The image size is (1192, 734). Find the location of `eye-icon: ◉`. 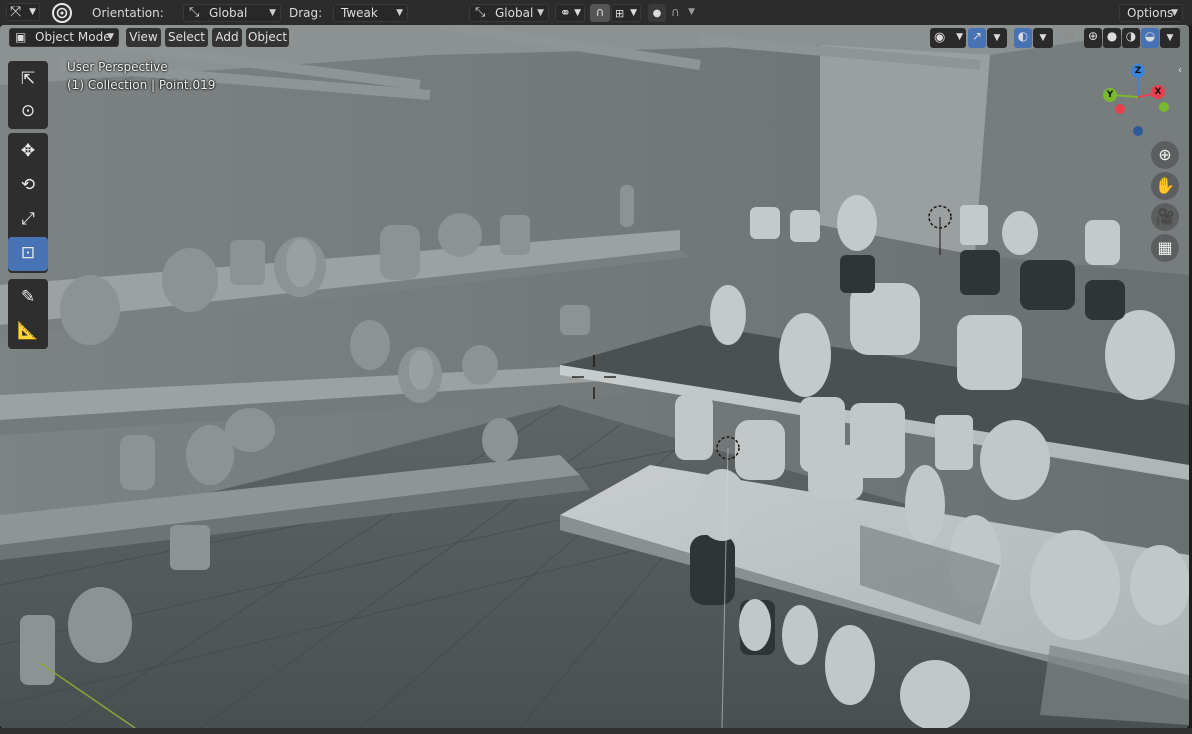

eye-icon: ◉ is located at coordinates (940, 37).